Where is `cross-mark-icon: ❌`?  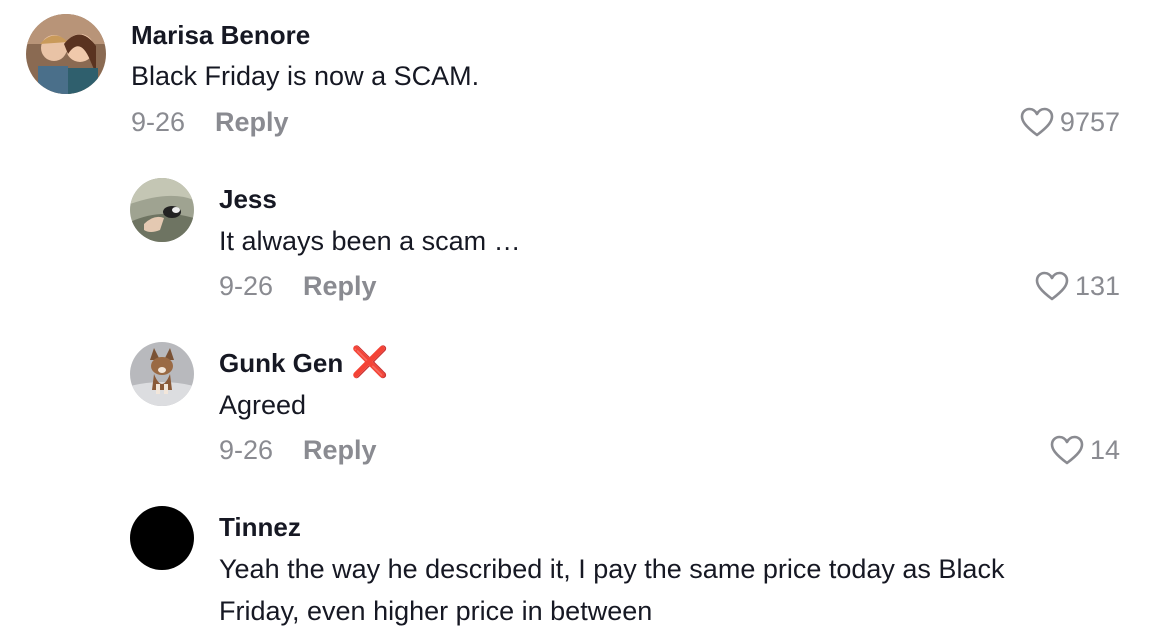 cross-mark-icon: ❌ is located at coordinates (370, 362).